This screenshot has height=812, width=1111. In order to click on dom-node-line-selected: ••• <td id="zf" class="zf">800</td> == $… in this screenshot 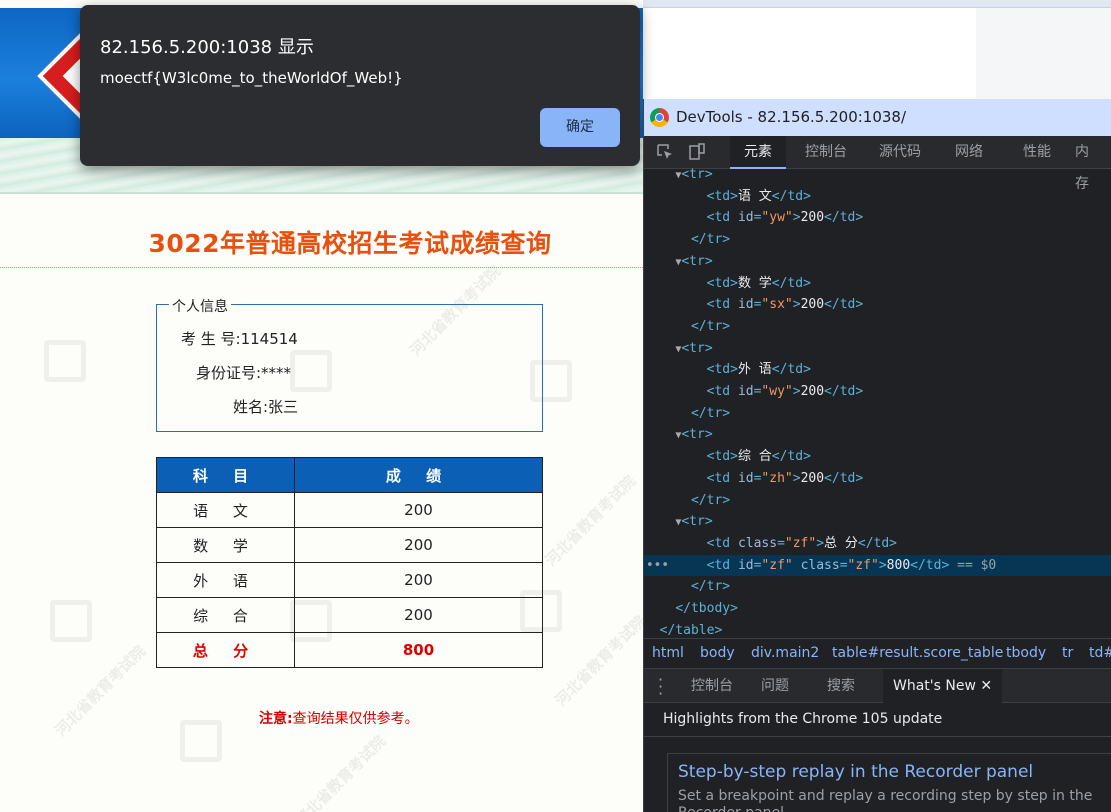, I will do `click(877, 565)`.